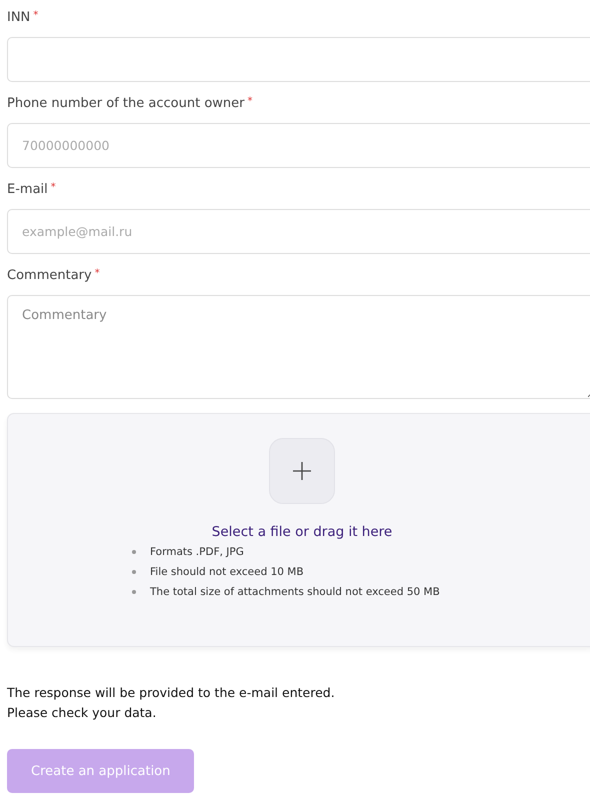 This screenshot has width=590, height=812. I want to click on field-label: INN, so click(18, 17).